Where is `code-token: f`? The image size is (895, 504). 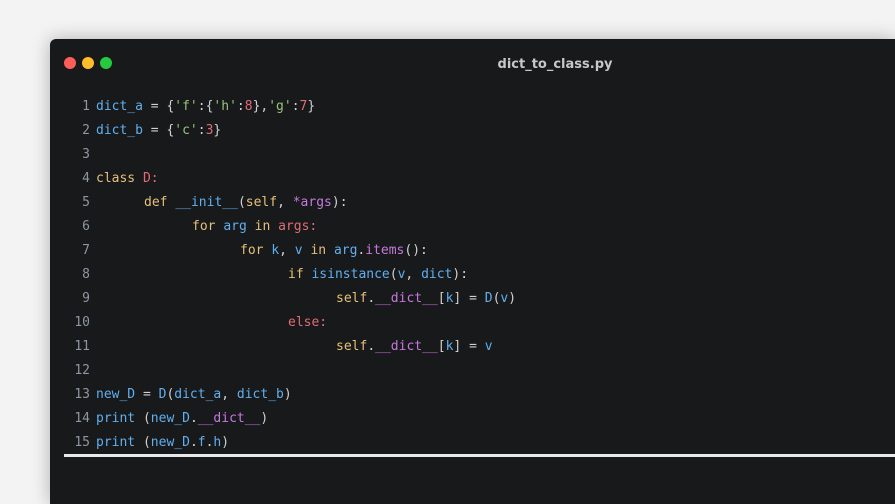 code-token: f is located at coordinates (201, 442).